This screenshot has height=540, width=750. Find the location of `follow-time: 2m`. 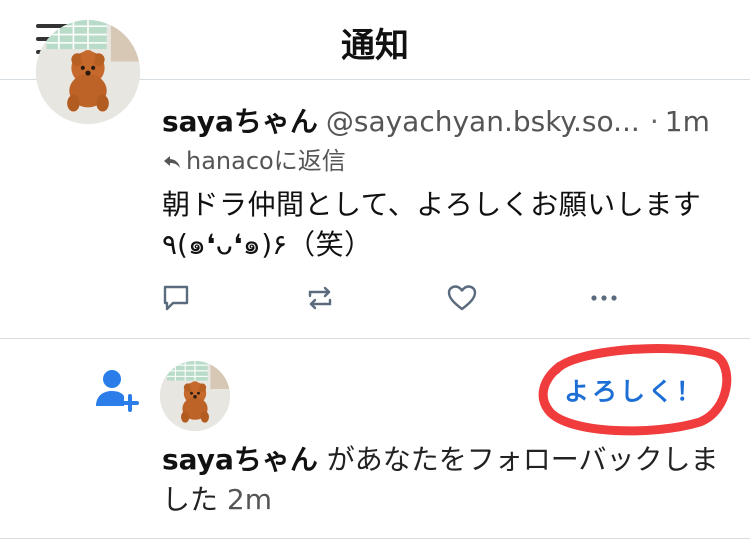

follow-time: 2m is located at coordinates (249, 499).